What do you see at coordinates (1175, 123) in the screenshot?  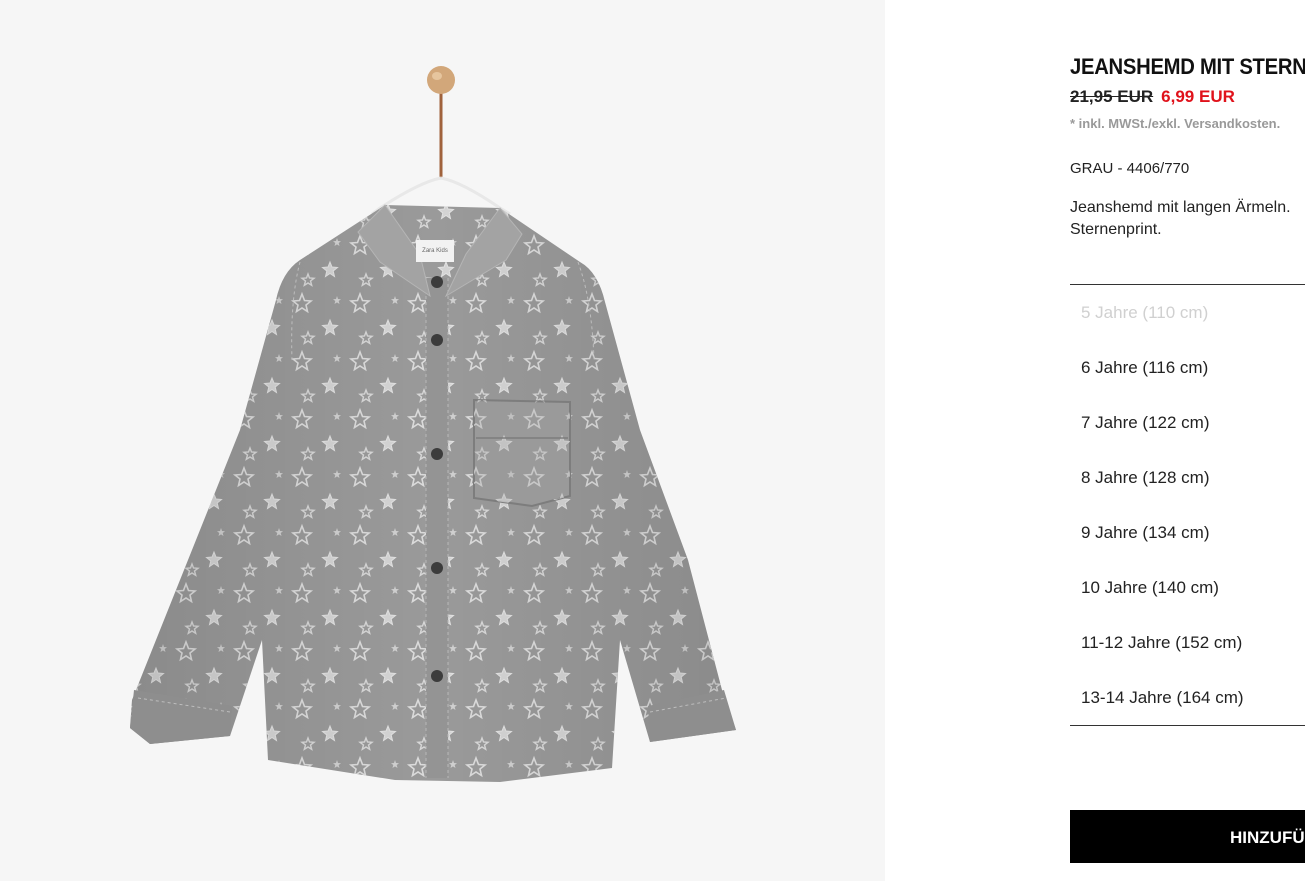 I see `tax-note: * inkl. MWSt./exkl. Versandkosten.` at bounding box center [1175, 123].